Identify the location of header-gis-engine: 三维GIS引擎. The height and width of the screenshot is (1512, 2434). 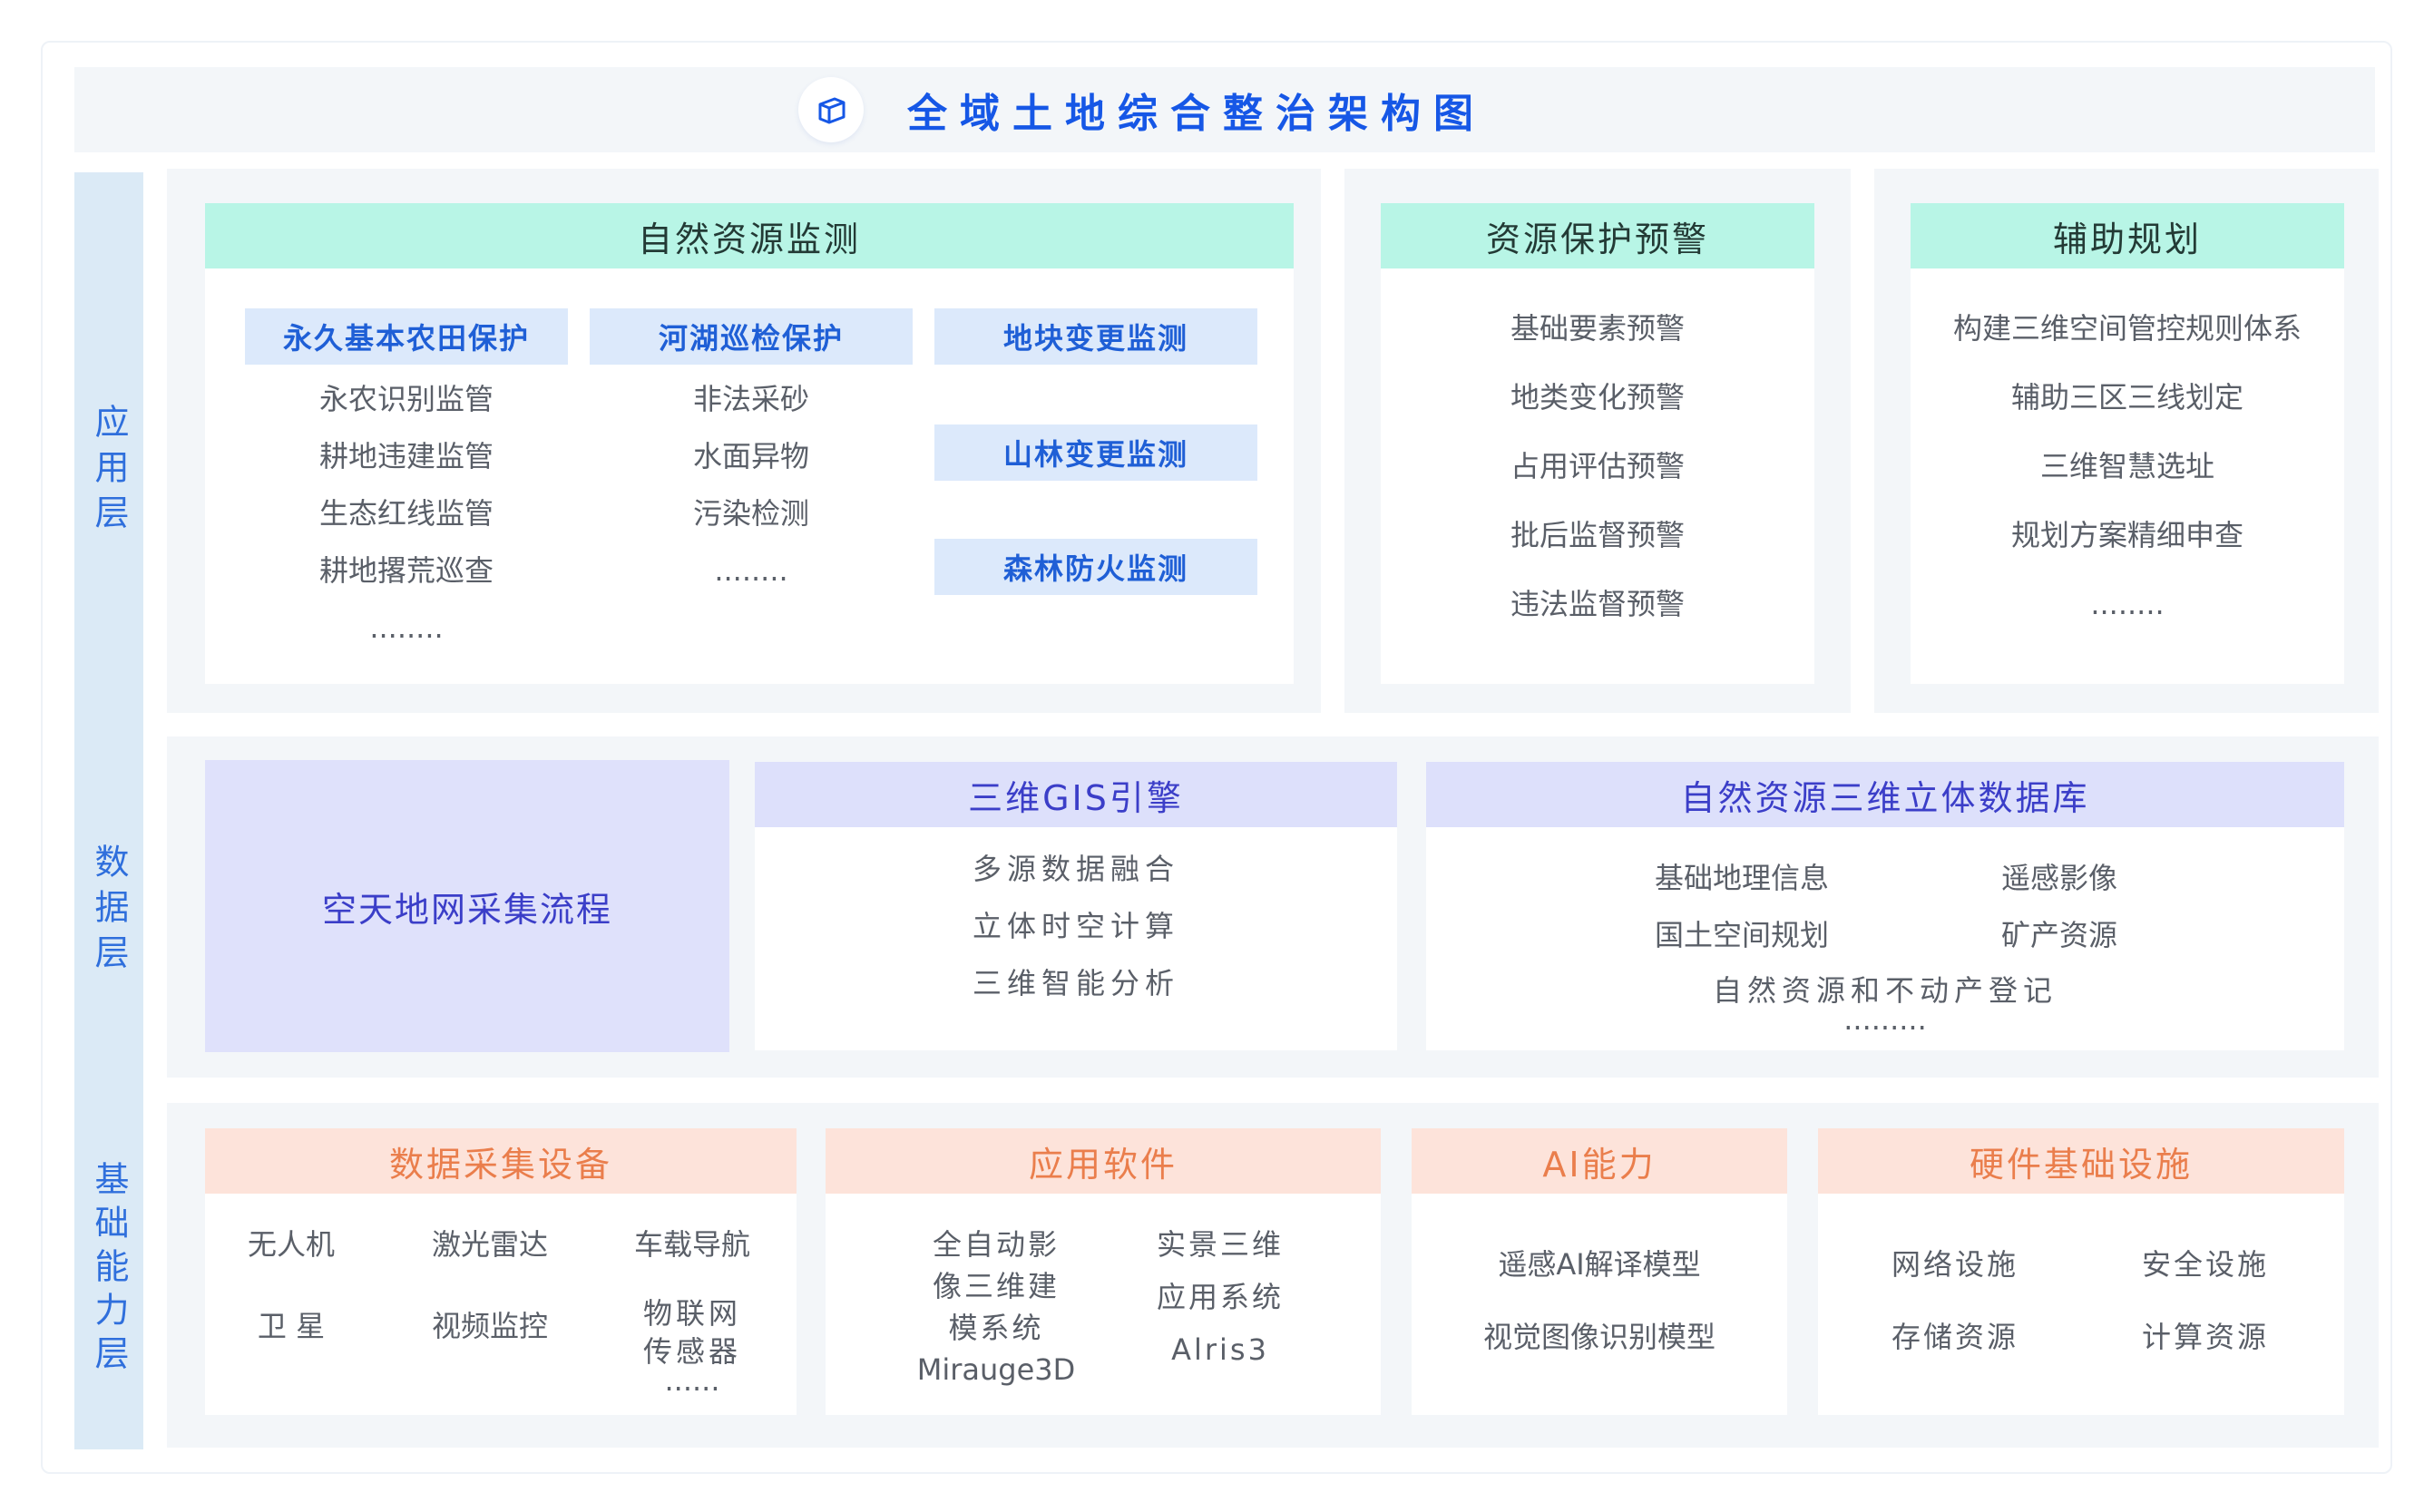
(1076, 794).